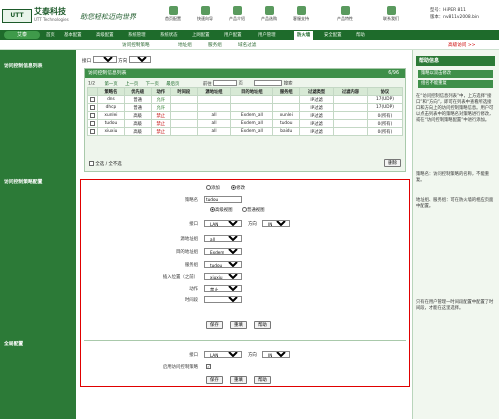 This screenshot has height=419, width=499. Describe the element at coordinates (455, 61) in the screenshot. I see `help-title: 帮助信息` at that location.